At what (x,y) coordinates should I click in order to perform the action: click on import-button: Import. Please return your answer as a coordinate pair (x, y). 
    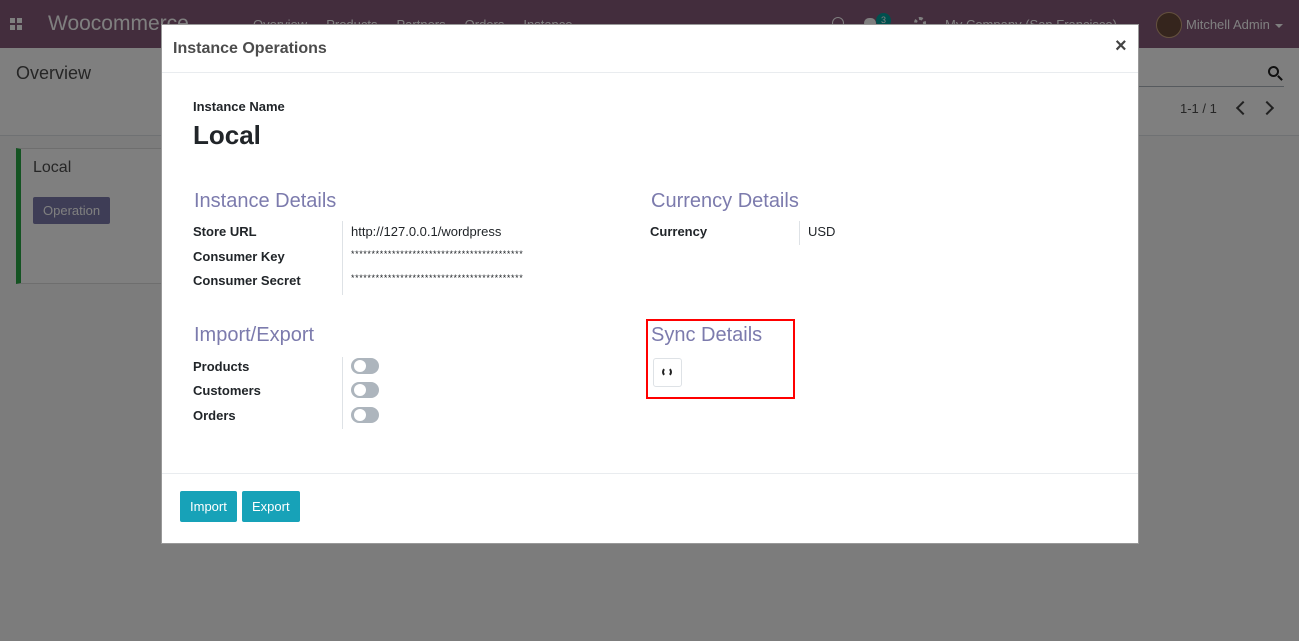
    Looking at the image, I should click on (208, 506).